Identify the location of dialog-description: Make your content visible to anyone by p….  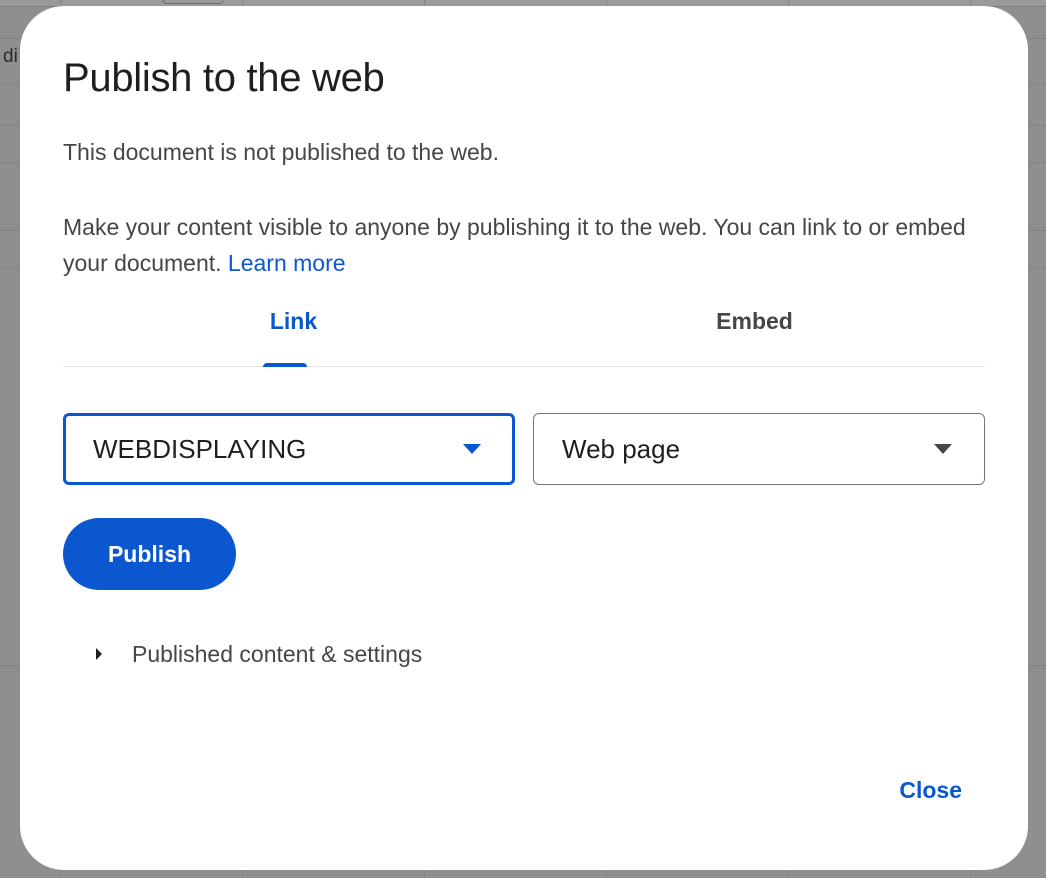
(528, 245).